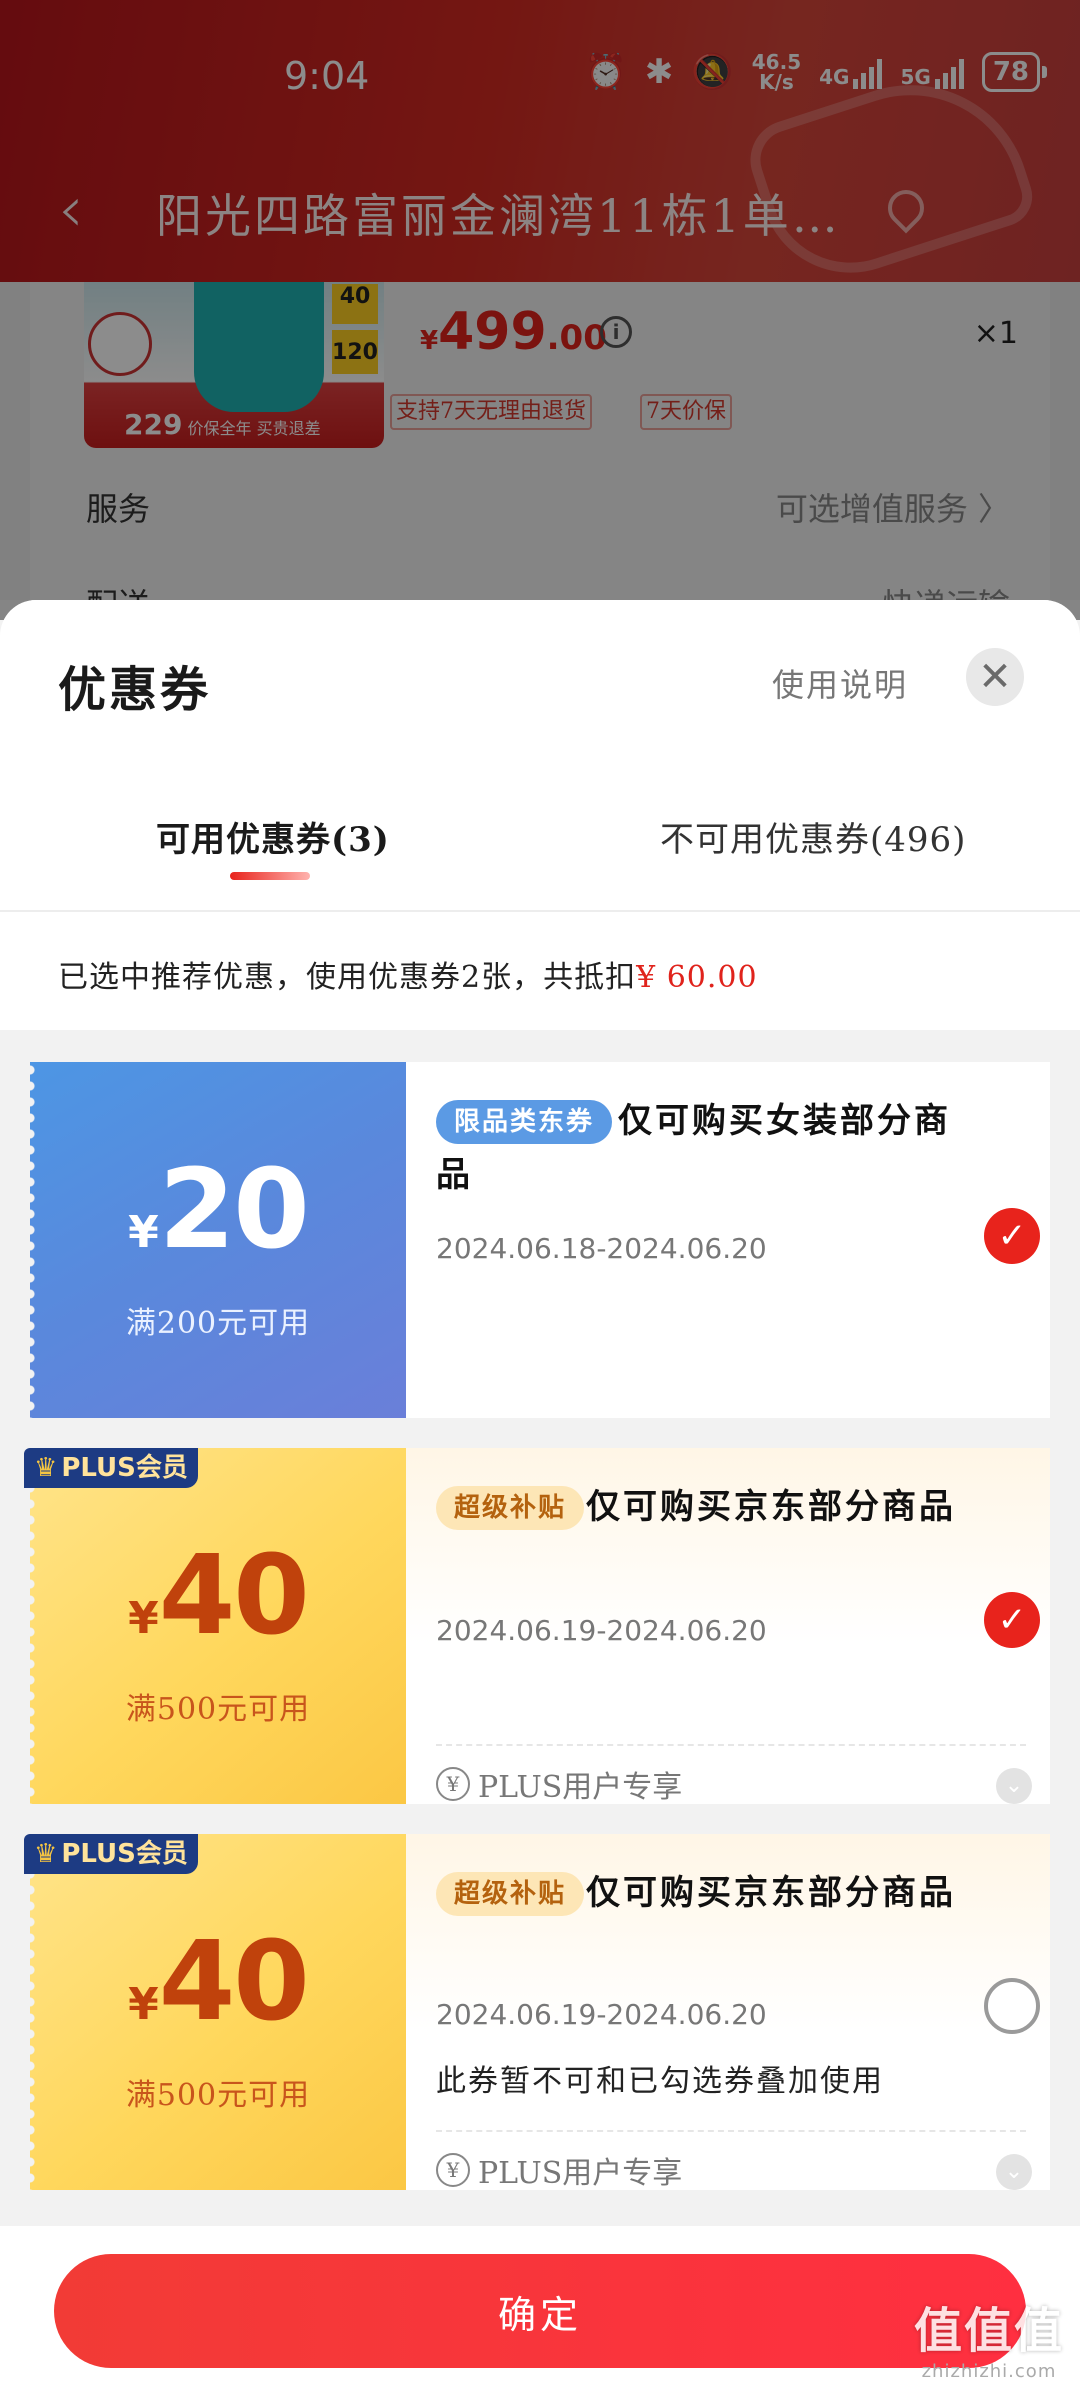 The height and width of the screenshot is (2400, 1080). What do you see at coordinates (135, 690) in the screenshot?
I see `sheet-title: 优惠券` at bounding box center [135, 690].